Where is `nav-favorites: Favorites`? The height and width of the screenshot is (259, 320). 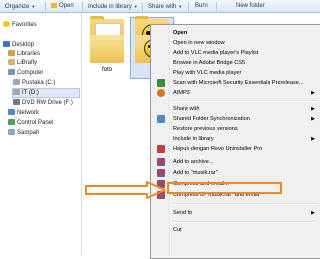 nav-favorites: Favorites is located at coordinates (20, 25).